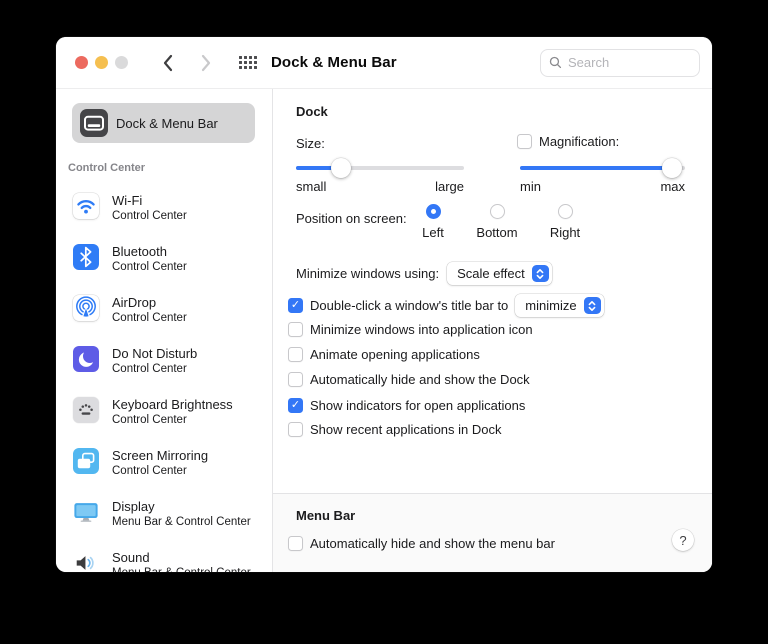 The image size is (768, 644). Describe the element at coordinates (160, 455) in the screenshot. I see `sidebar-item-title: Screen Mirroring` at that location.